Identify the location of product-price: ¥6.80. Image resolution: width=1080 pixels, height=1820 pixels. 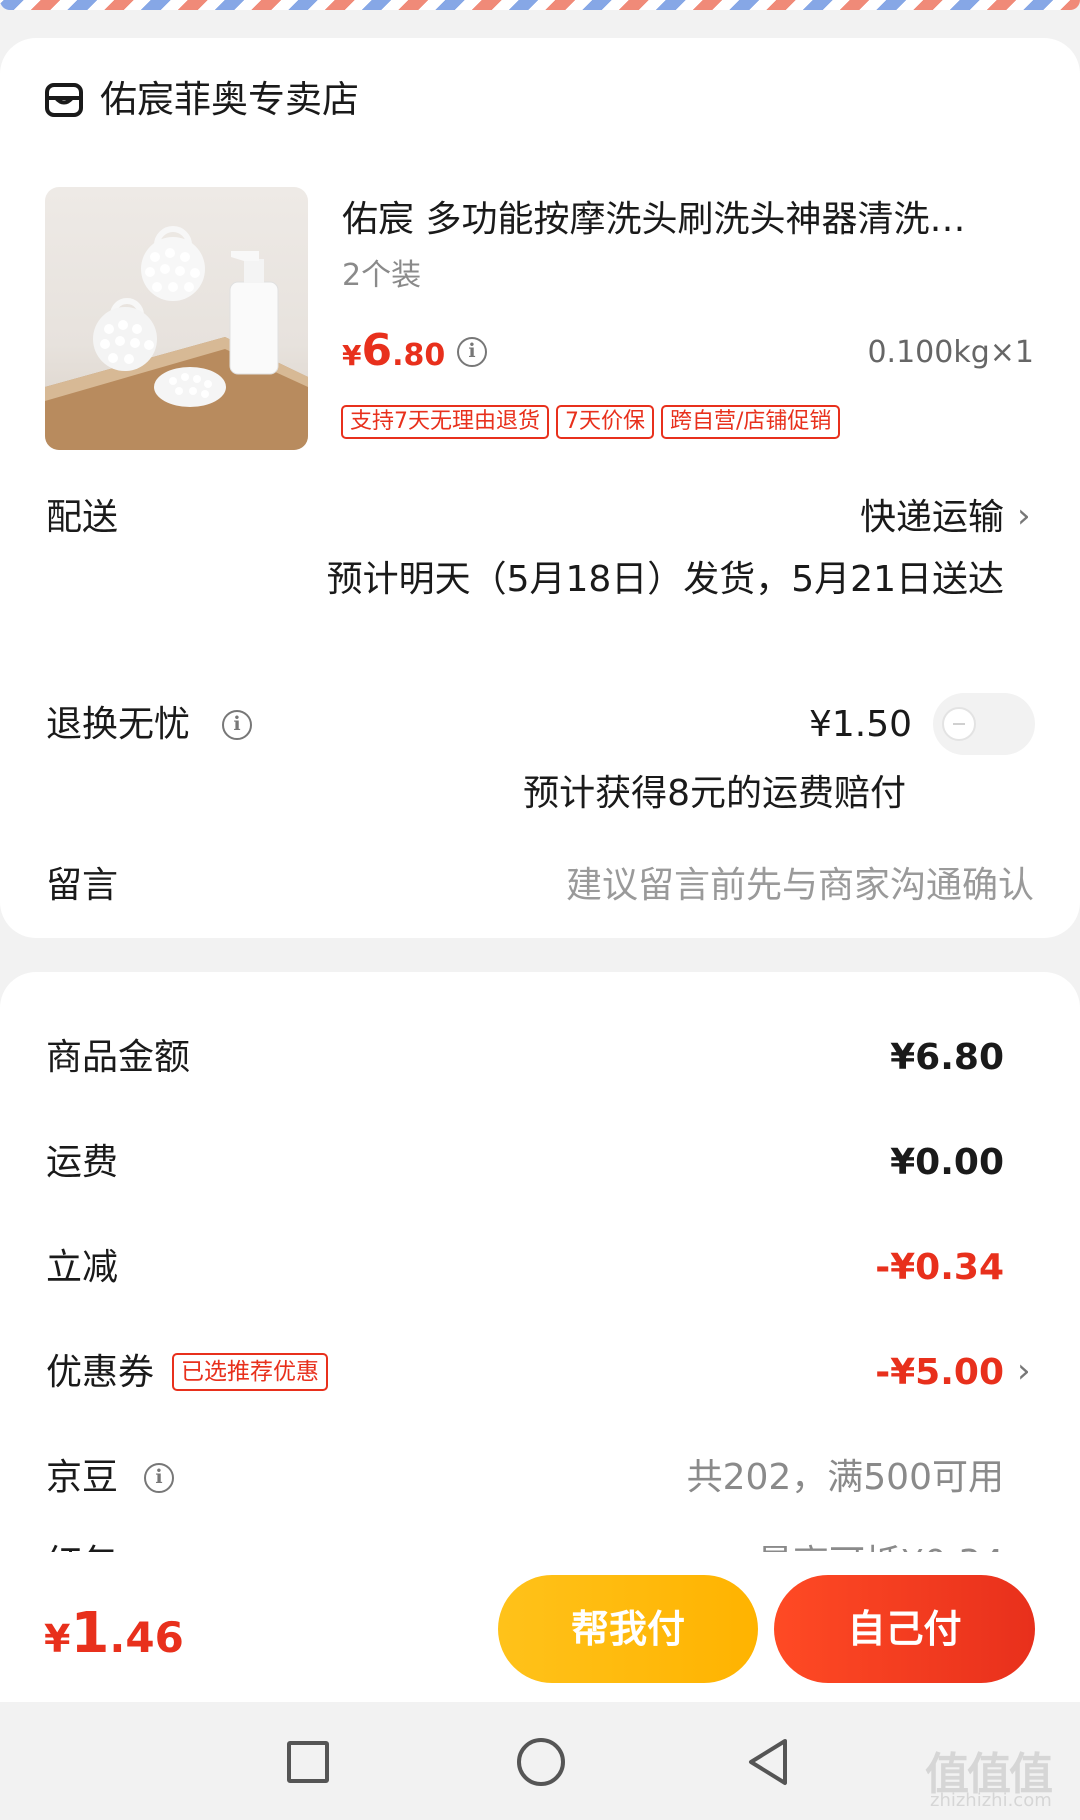
(393, 355).